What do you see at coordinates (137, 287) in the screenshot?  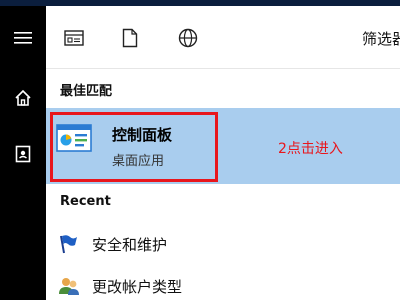 I see `recent-item-label: 更改帐户类型` at bounding box center [137, 287].